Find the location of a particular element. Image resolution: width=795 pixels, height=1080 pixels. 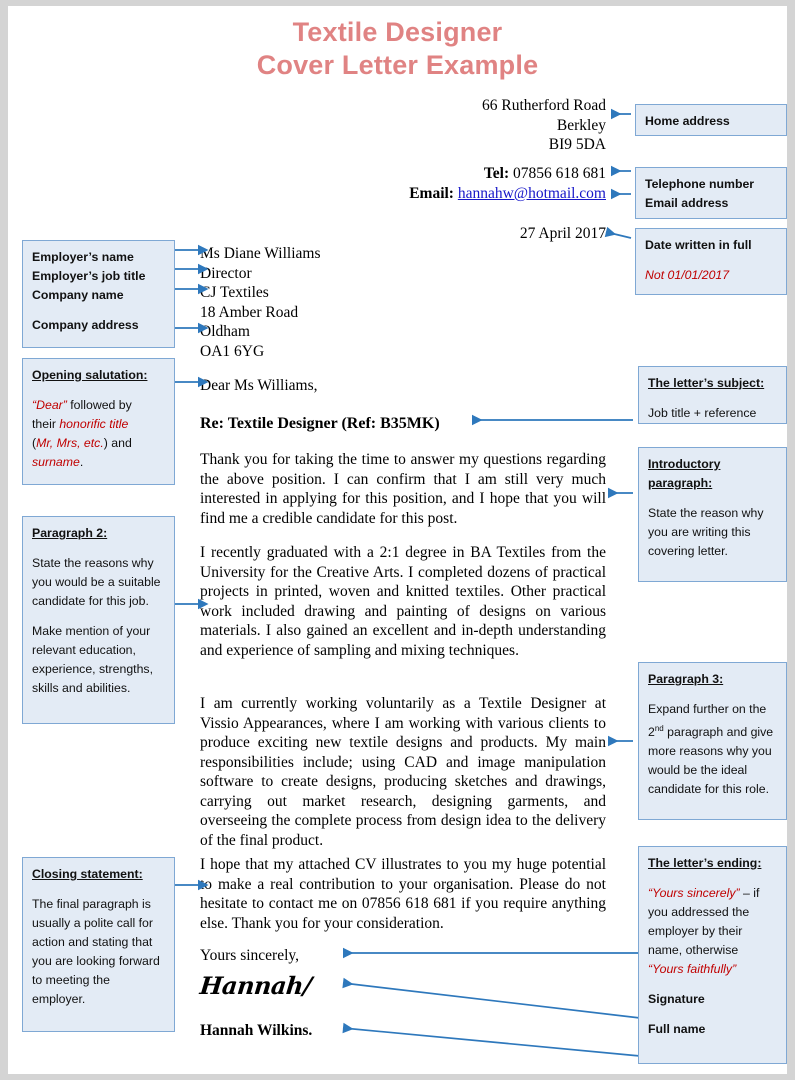

callout-date-note: Not 01/01/2017 is located at coordinates (687, 275).